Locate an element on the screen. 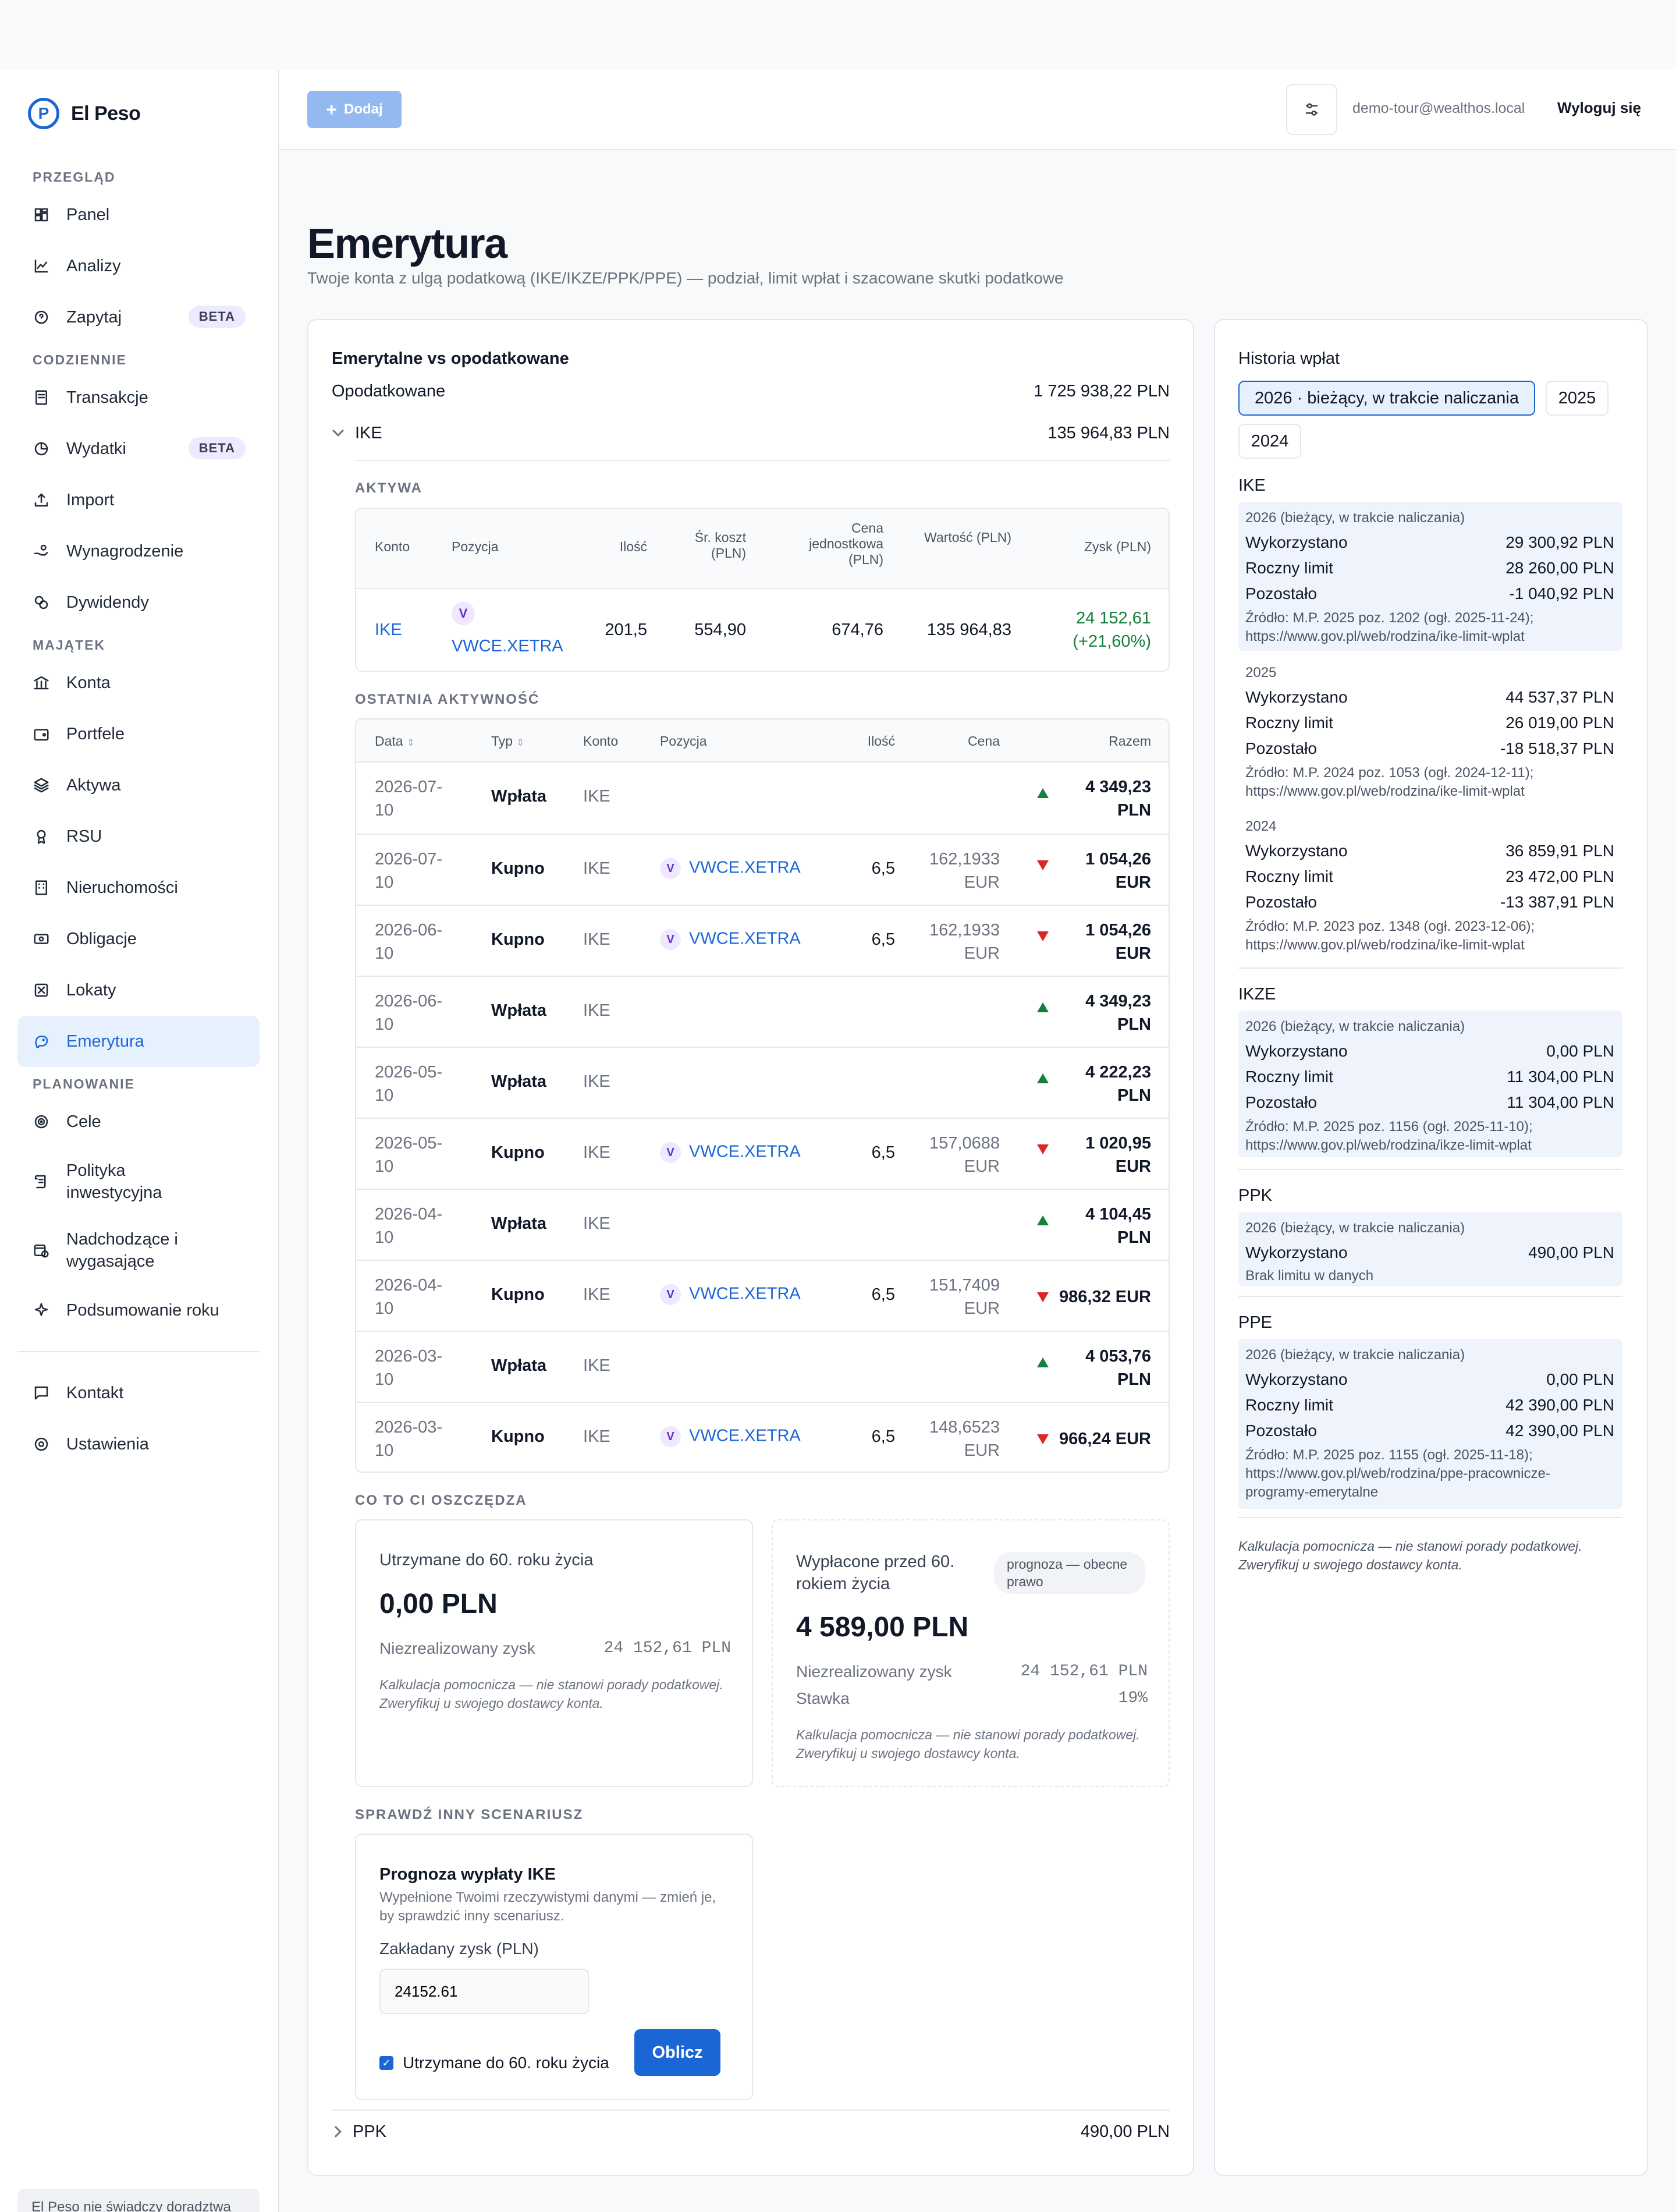 The height and width of the screenshot is (2212, 1676). ikze-left: 11 304,00 PLN is located at coordinates (1560, 1102).